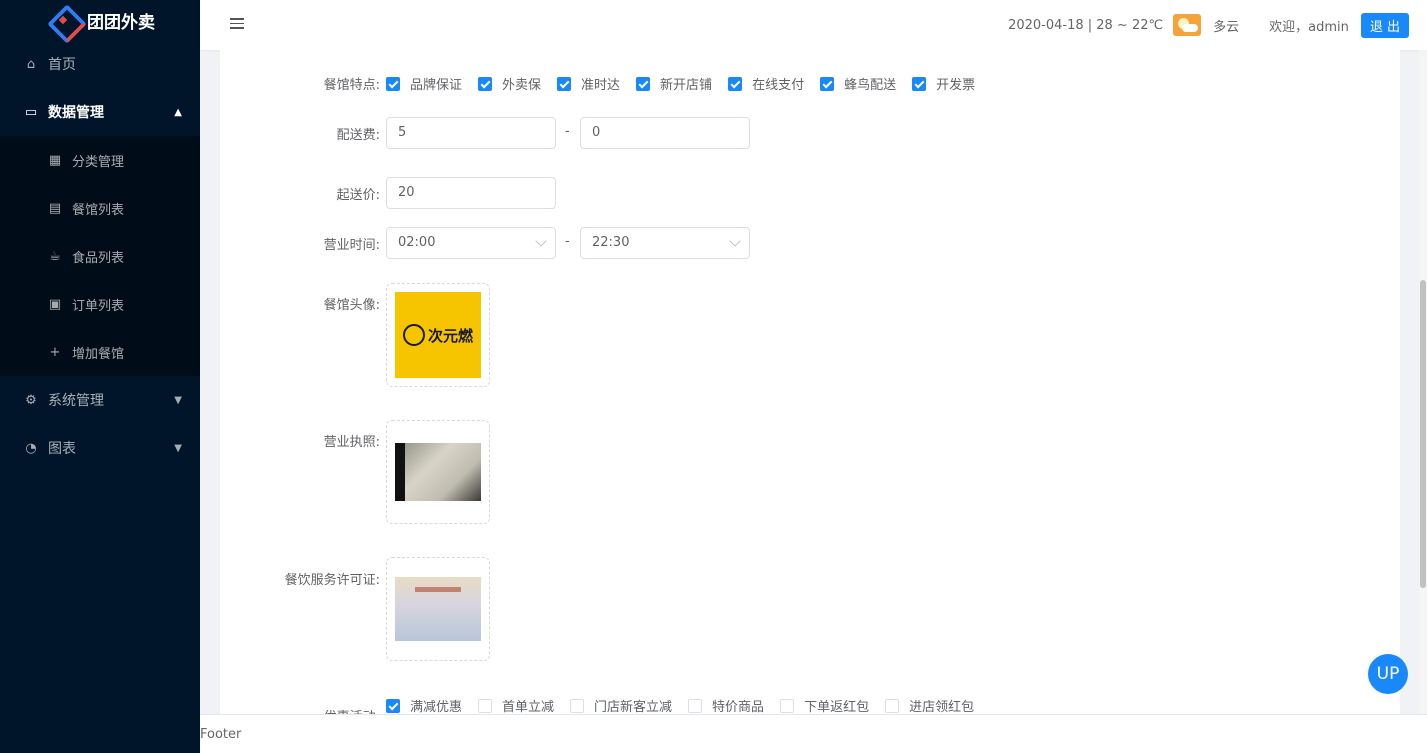  I want to click on license-uploader, so click(438, 472).